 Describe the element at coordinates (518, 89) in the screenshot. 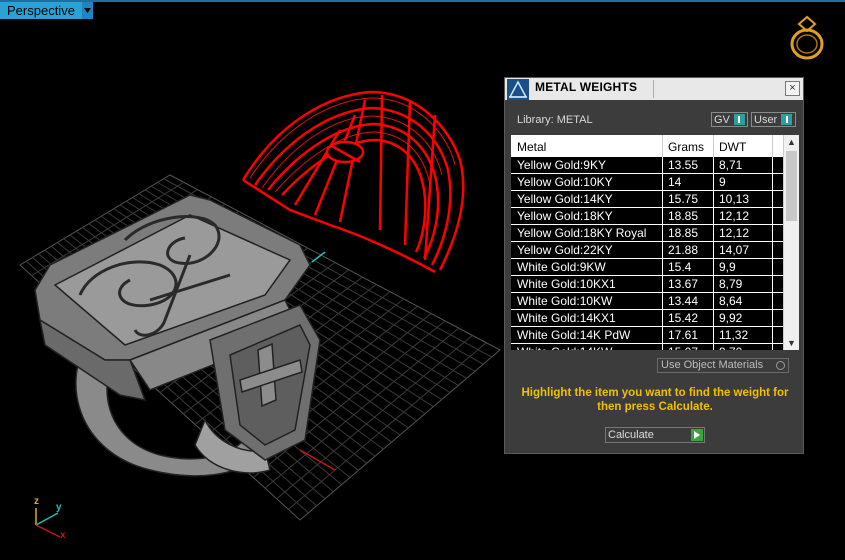

I see `metal-weights-icon` at that location.